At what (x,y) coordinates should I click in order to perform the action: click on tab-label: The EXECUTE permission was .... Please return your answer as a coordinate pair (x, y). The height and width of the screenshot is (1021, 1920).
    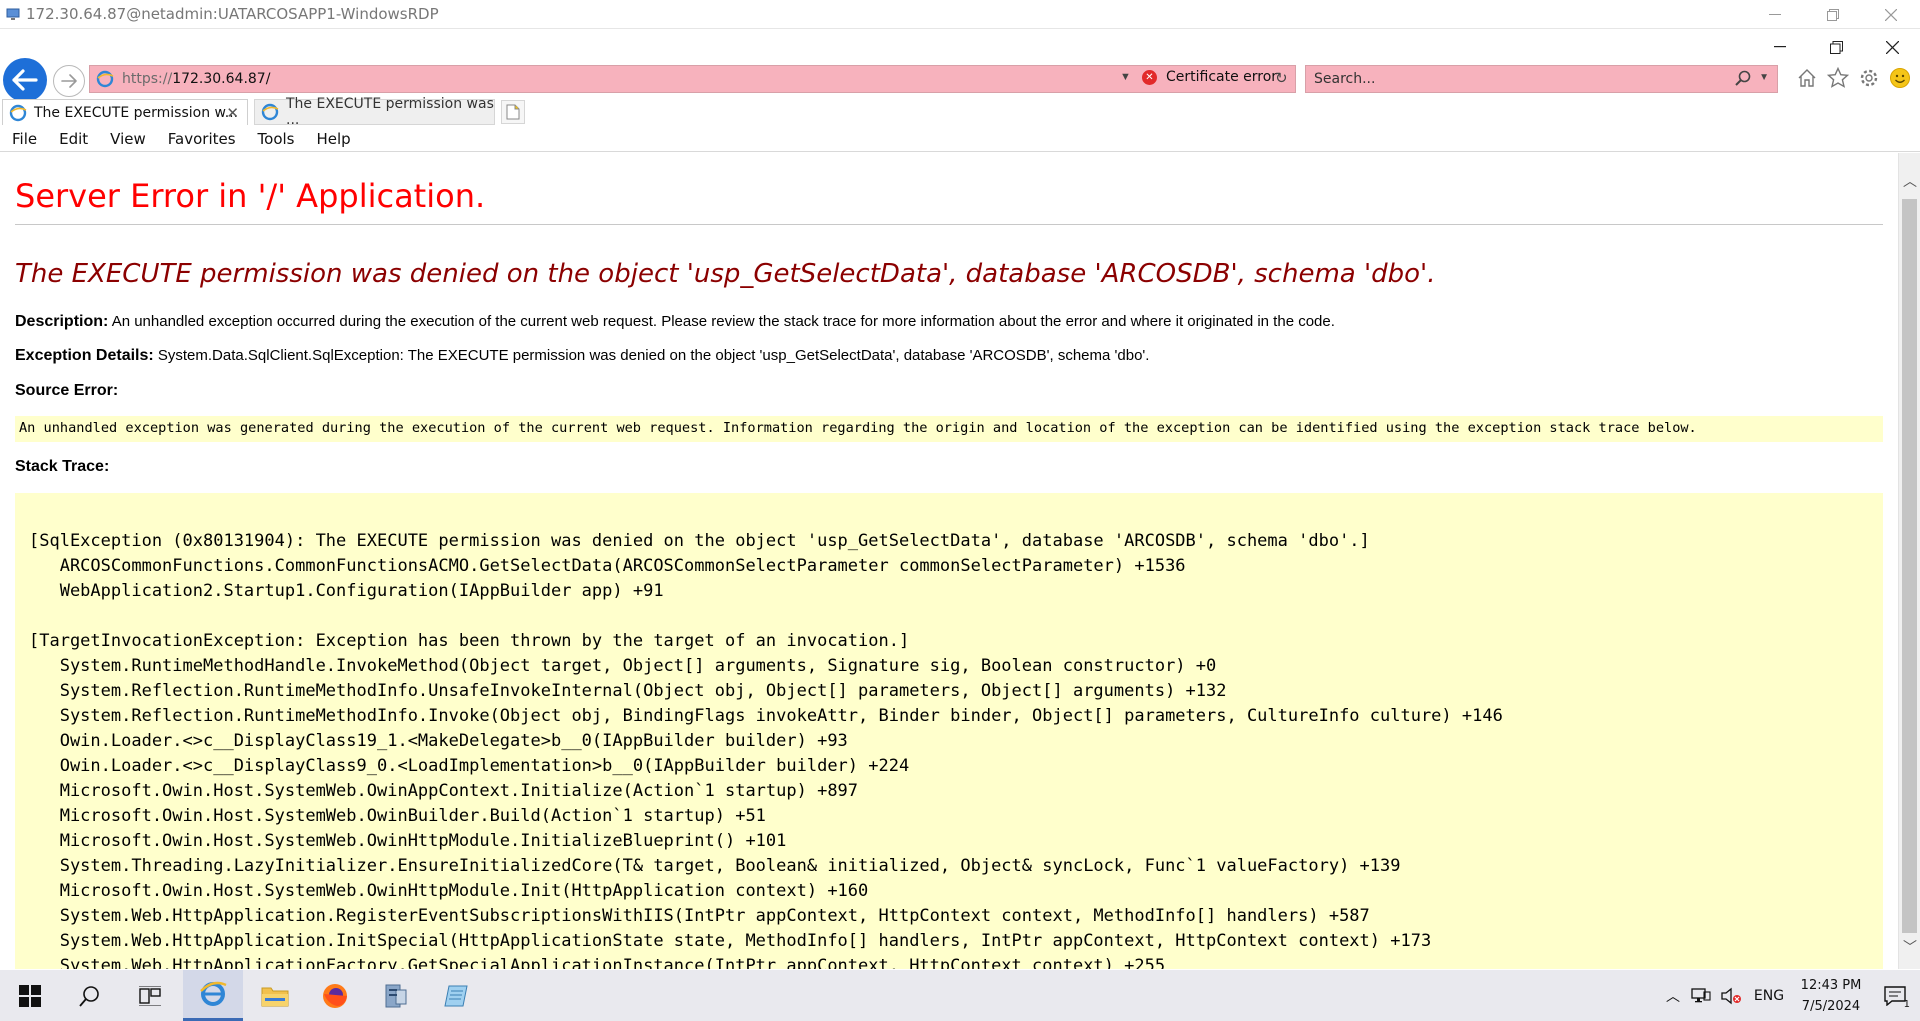
    Looking at the image, I should click on (390, 112).